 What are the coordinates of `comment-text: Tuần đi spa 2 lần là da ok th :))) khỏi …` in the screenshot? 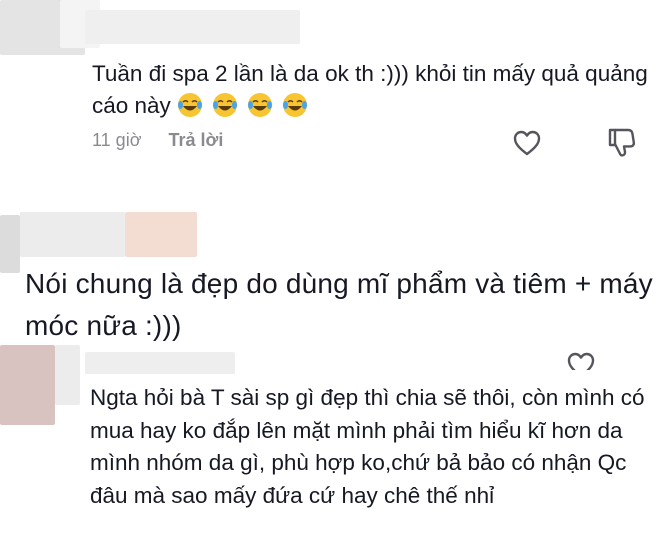 It's located at (372, 90).